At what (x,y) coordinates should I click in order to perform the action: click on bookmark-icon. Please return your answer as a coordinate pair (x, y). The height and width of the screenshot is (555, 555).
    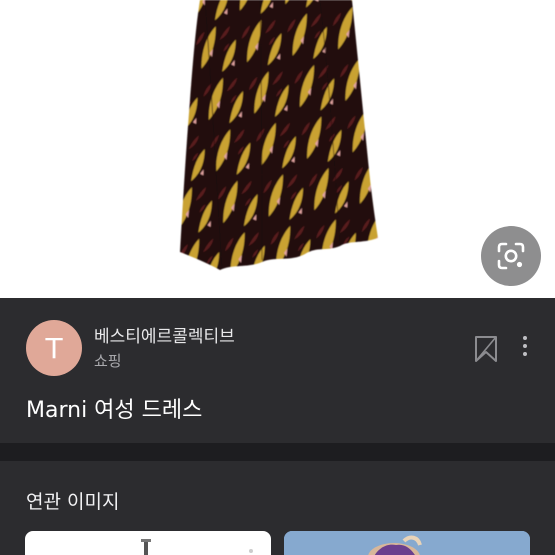
    Looking at the image, I should click on (486, 349).